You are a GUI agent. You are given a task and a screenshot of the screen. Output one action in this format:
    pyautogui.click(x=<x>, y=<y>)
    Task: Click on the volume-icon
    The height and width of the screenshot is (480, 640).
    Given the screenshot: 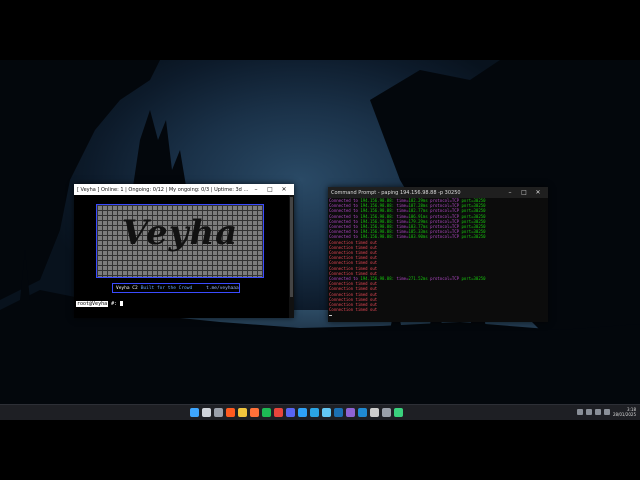 What is the action you would take?
    pyautogui.click(x=597, y=412)
    